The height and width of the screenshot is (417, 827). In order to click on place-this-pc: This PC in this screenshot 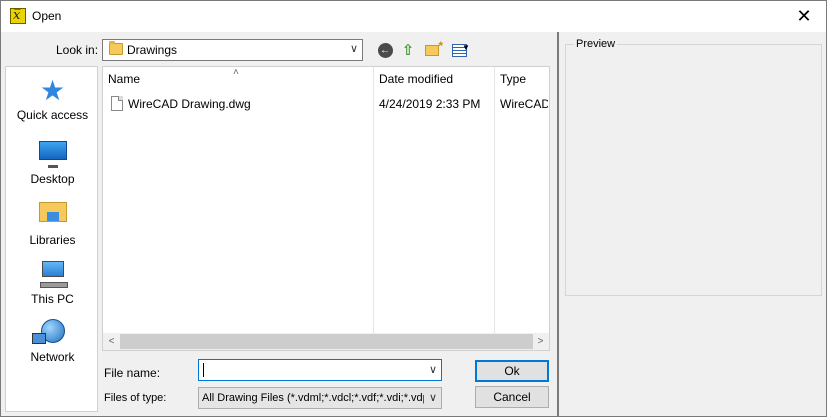, I will do `click(52, 281)`.